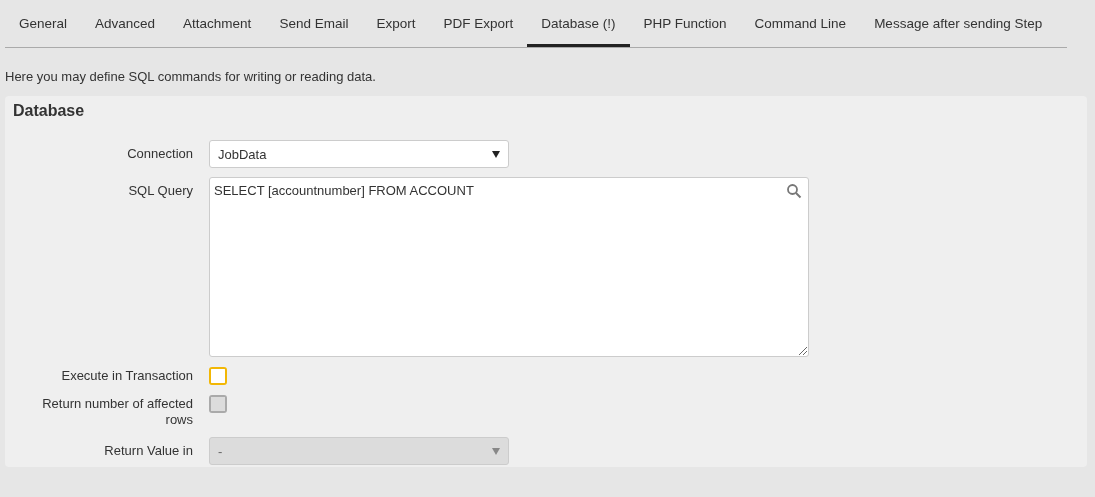 This screenshot has width=1095, height=497. What do you see at coordinates (117, 411) in the screenshot?
I see `field-label: Return number of affected rows` at bounding box center [117, 411].